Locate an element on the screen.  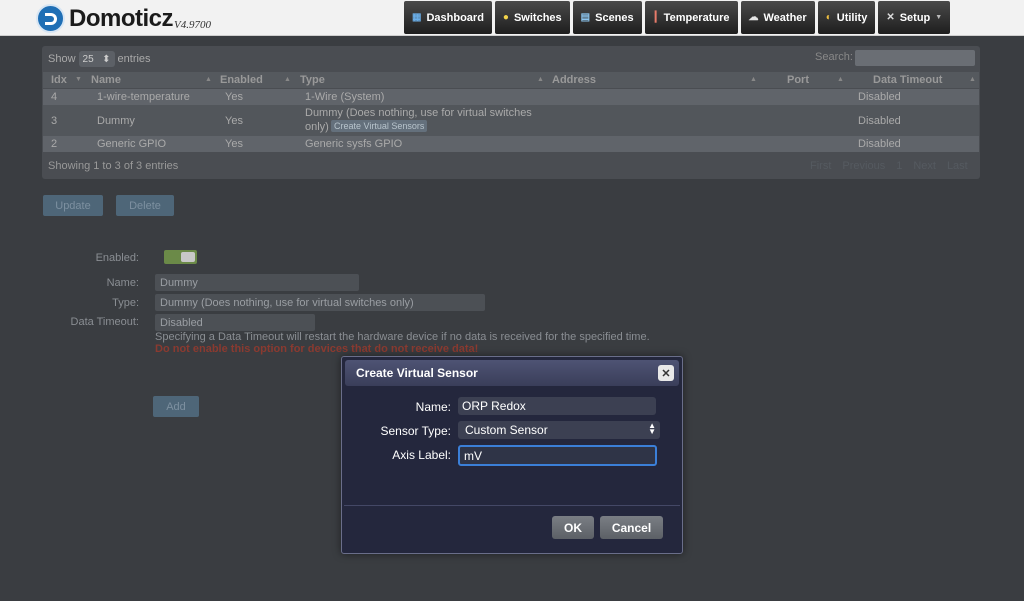
nav-temperature: ┃ Temperature is located at coordinates (691, 17).